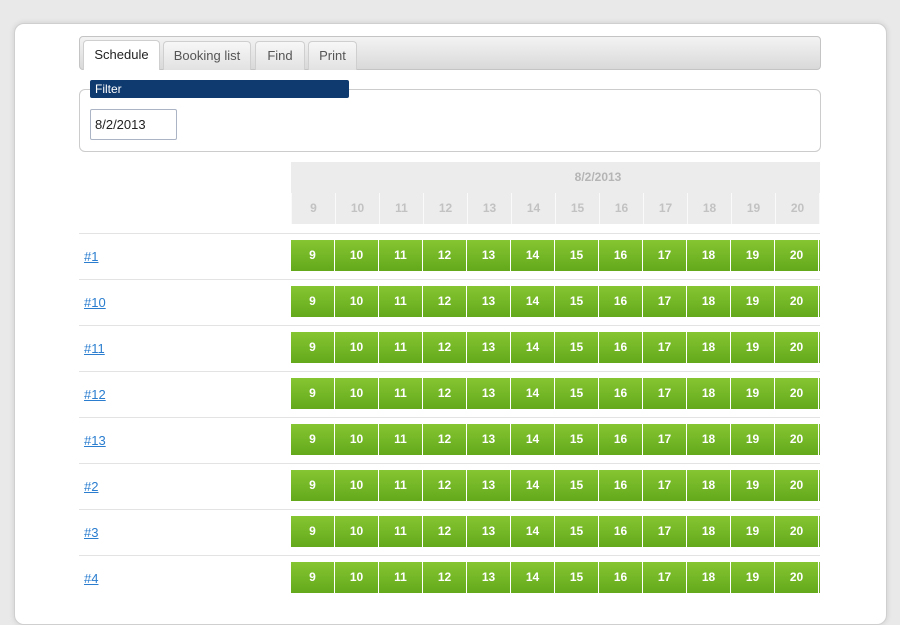 The height and width of the screenshot is (625, 900). I want to click on room-link: #13, so click(95, 440).